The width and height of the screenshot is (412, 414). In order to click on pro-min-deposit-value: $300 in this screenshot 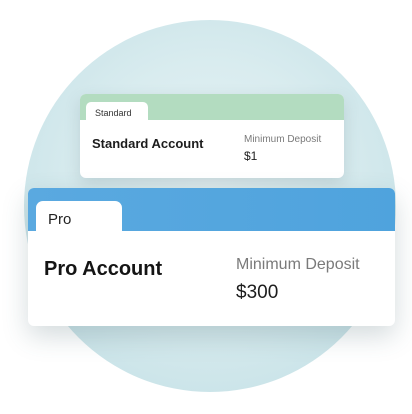, I will do `click(257, 292)`.